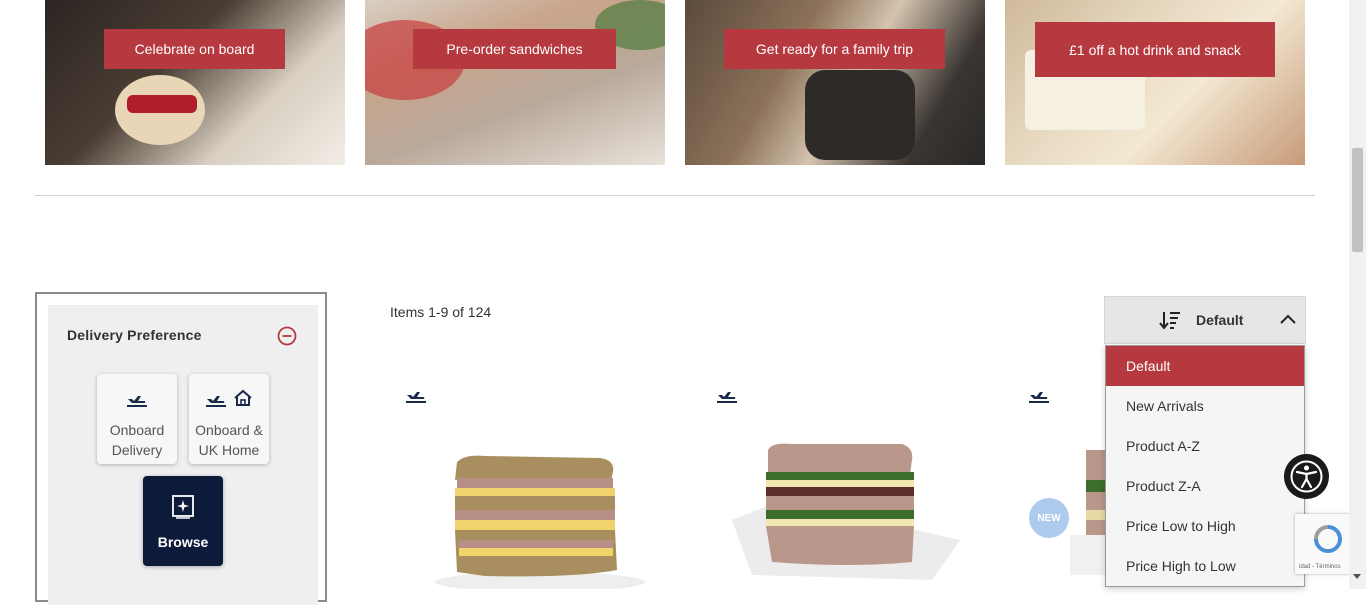 The height and width of the screenshot is (605, 1366). What do you see at coordinates (1085, 507) in the screenshot?
I see `product-image-sandwich` at bounding box center [1085, 507].